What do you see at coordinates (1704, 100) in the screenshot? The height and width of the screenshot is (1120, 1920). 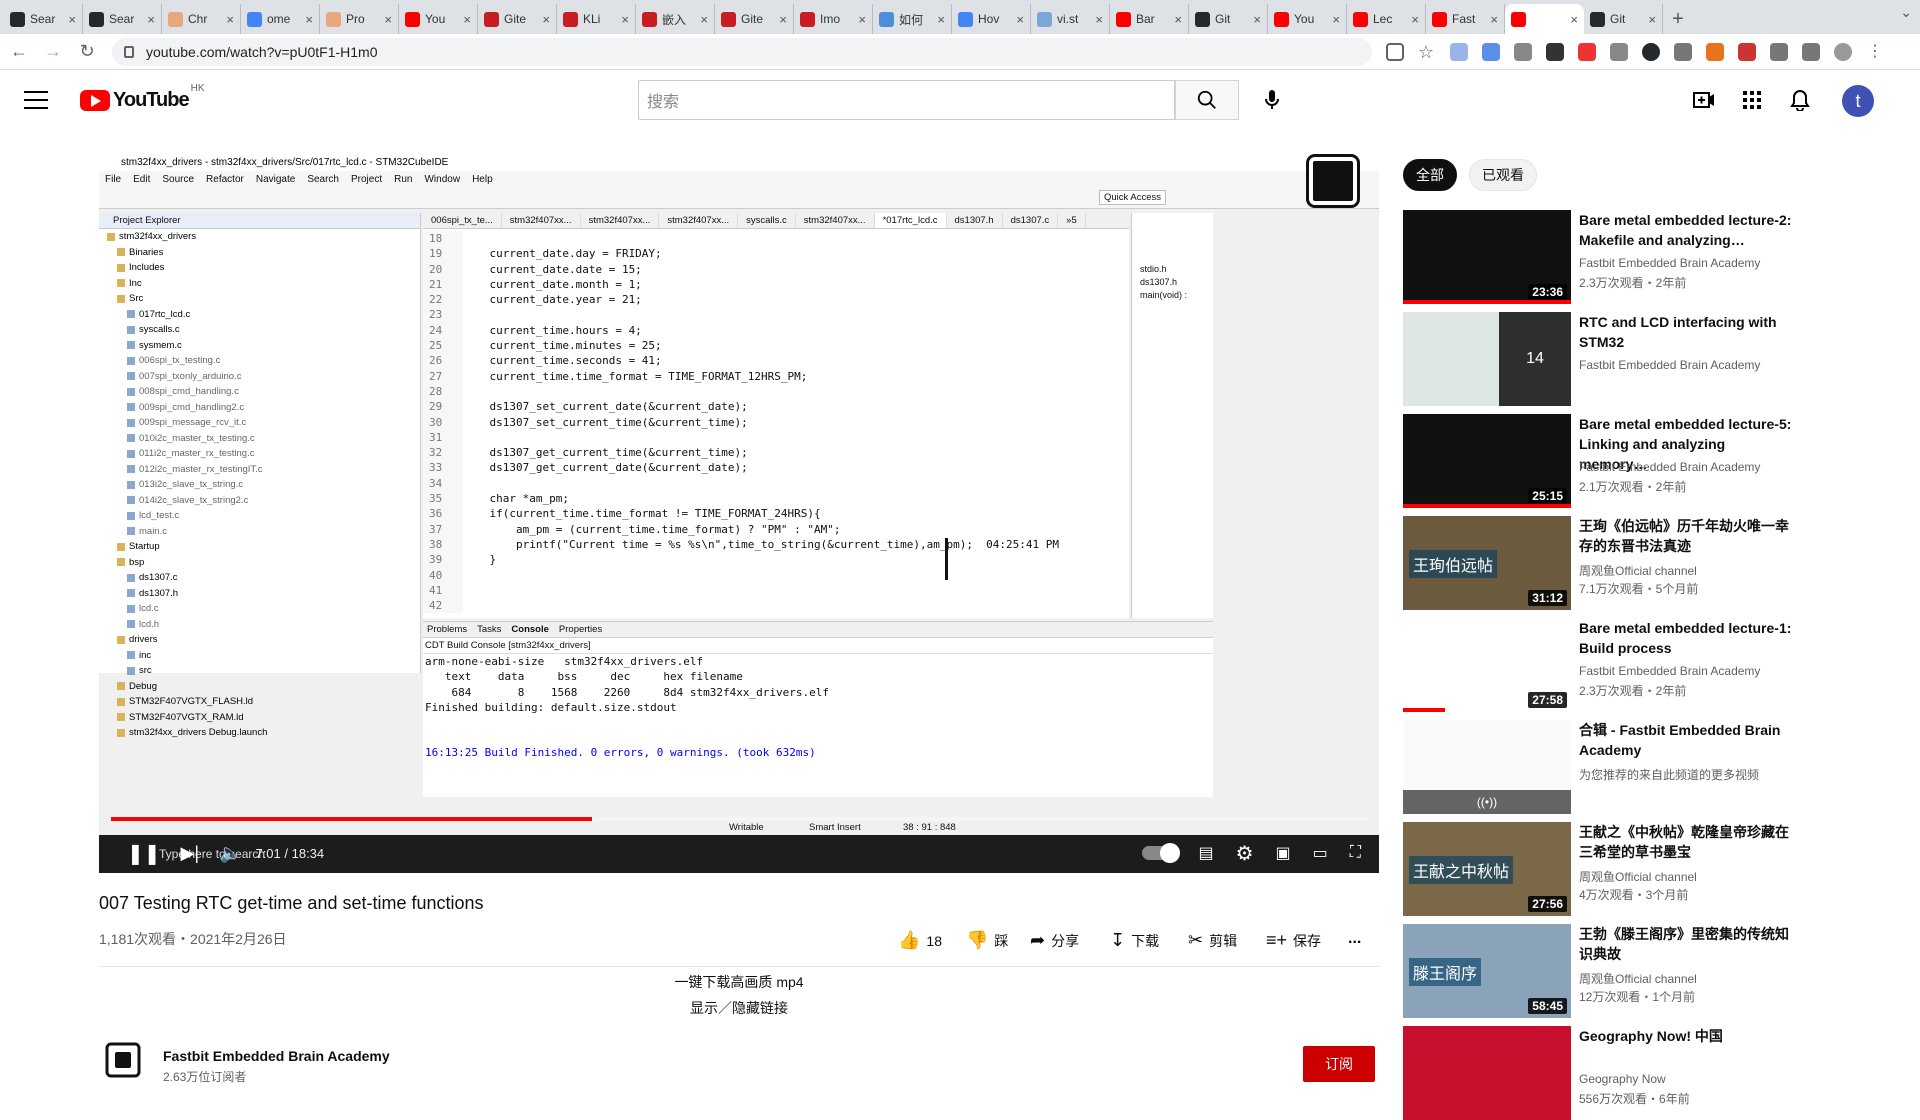 I see `create-video-icon` at bounding box center [1704, 100].